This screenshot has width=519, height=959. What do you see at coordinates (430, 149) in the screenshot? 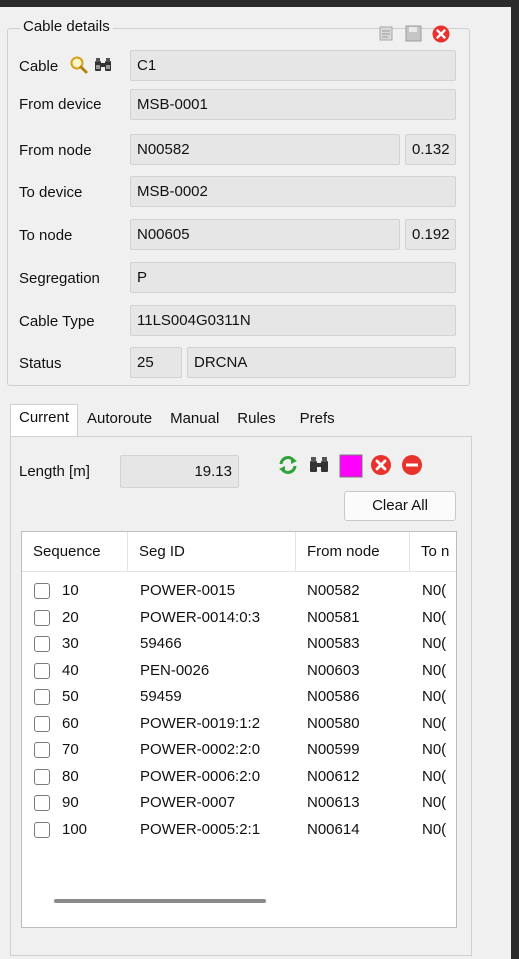
I see `from-node-offset-field: 0.132` at bounding box center [430, 149].